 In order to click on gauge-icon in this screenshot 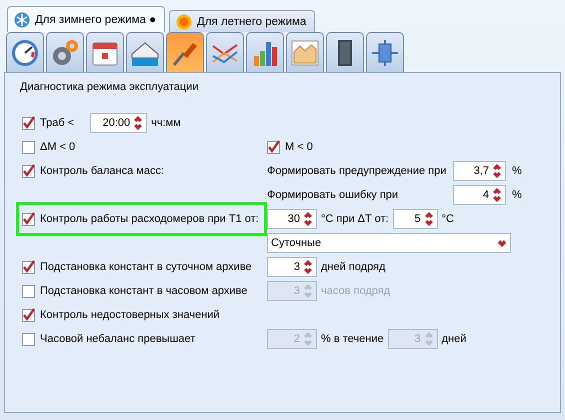, I will do `click(25, 53)`.